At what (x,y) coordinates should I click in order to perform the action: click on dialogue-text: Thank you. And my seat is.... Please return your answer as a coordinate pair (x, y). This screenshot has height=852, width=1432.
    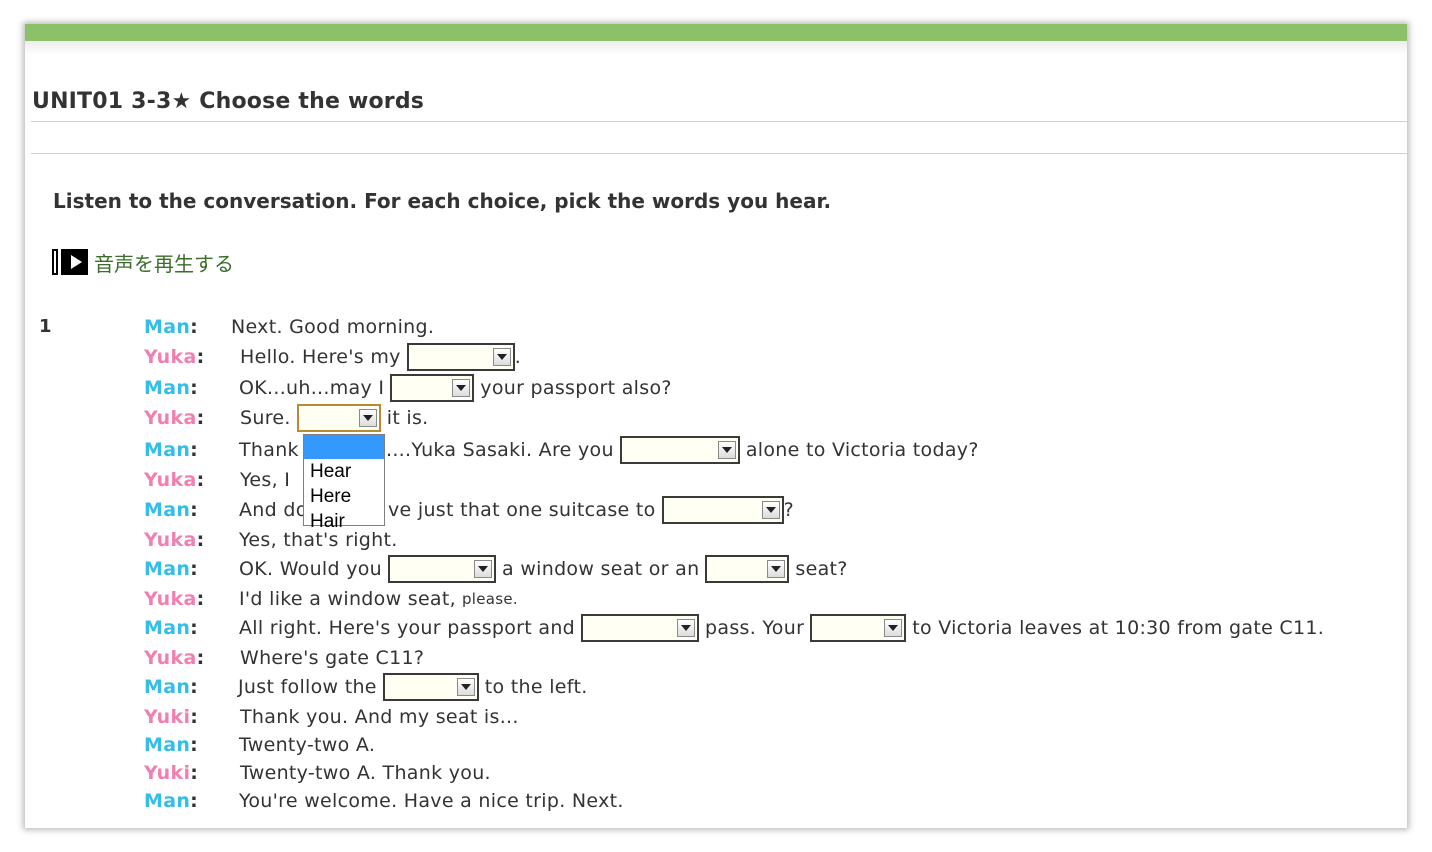
    Looking at the image, I should click on (379, 717).